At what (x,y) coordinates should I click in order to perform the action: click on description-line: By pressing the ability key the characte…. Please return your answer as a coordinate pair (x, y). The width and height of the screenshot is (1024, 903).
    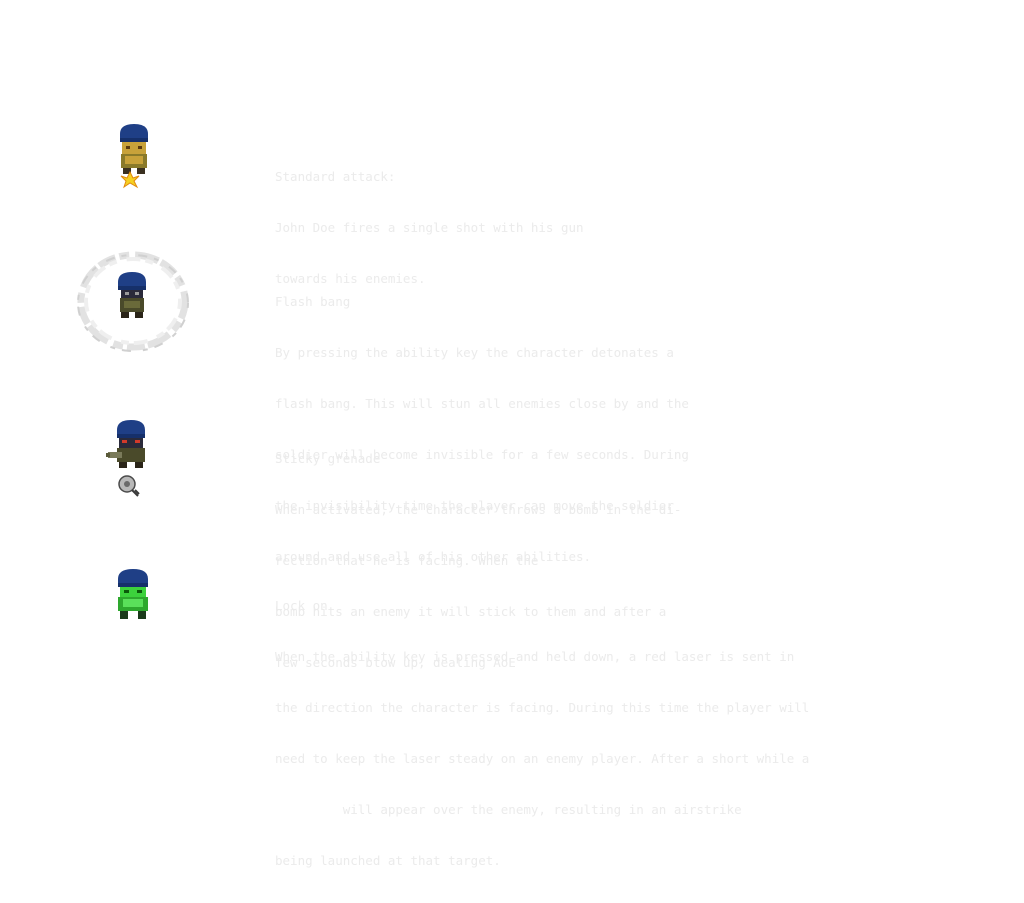
    Looking at the image, I should click on (474, 352).